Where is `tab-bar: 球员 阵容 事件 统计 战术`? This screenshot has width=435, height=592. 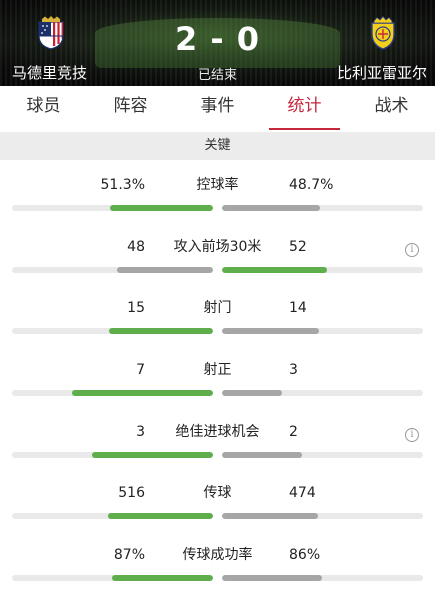
tab-bar: 球员 阵容 事件 统计 战术 is located at coordinates (217, 109).